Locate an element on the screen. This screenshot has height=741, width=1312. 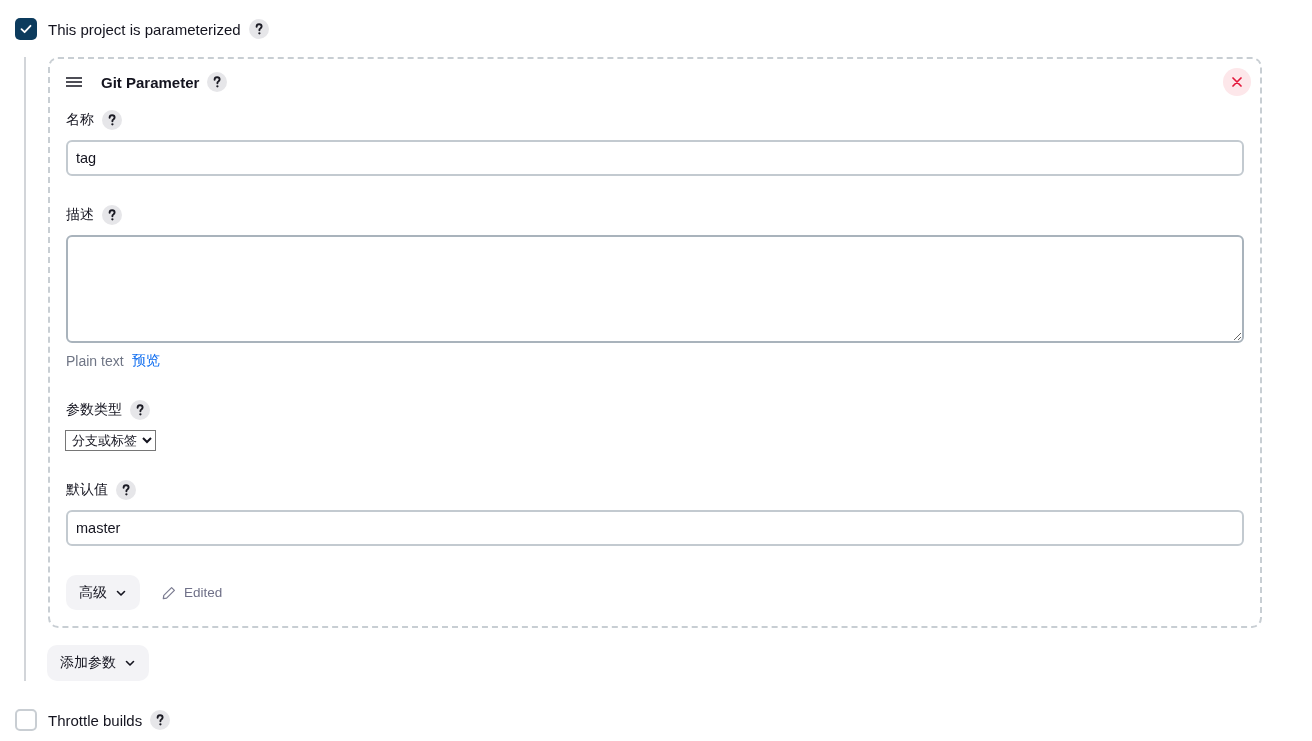
pencil-icon is located at coordinates (169, 592).